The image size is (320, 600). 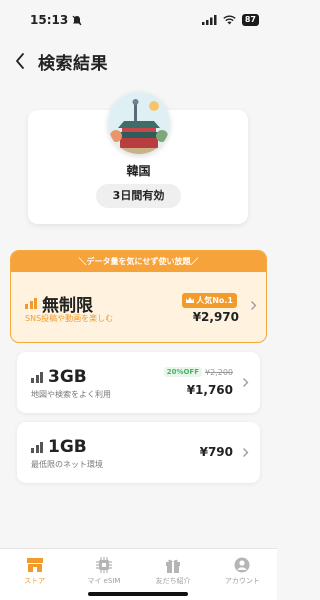 I want to click on discount-row: 20%OFF ¥2,200, so click(x=198, y=372).